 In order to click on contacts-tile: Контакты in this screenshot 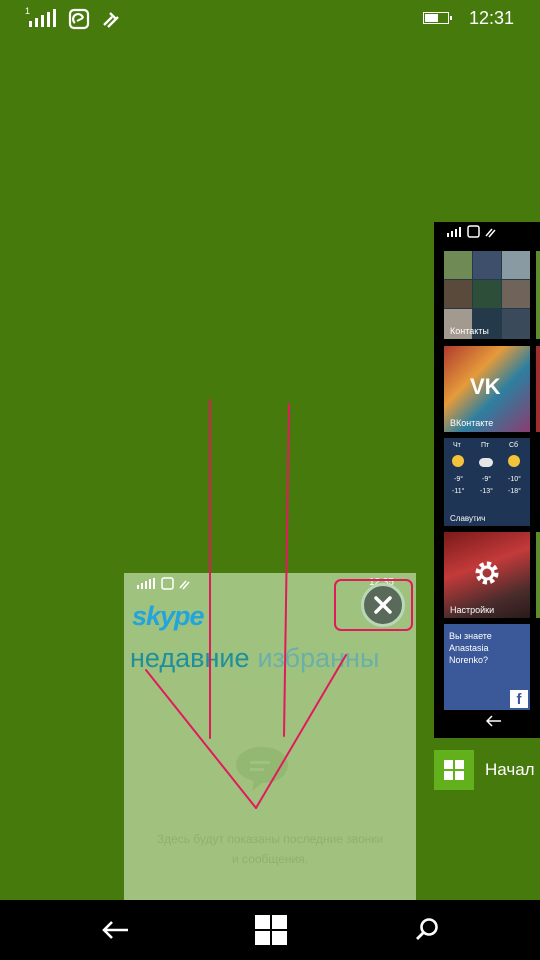, I will do `click(487, 295)`.